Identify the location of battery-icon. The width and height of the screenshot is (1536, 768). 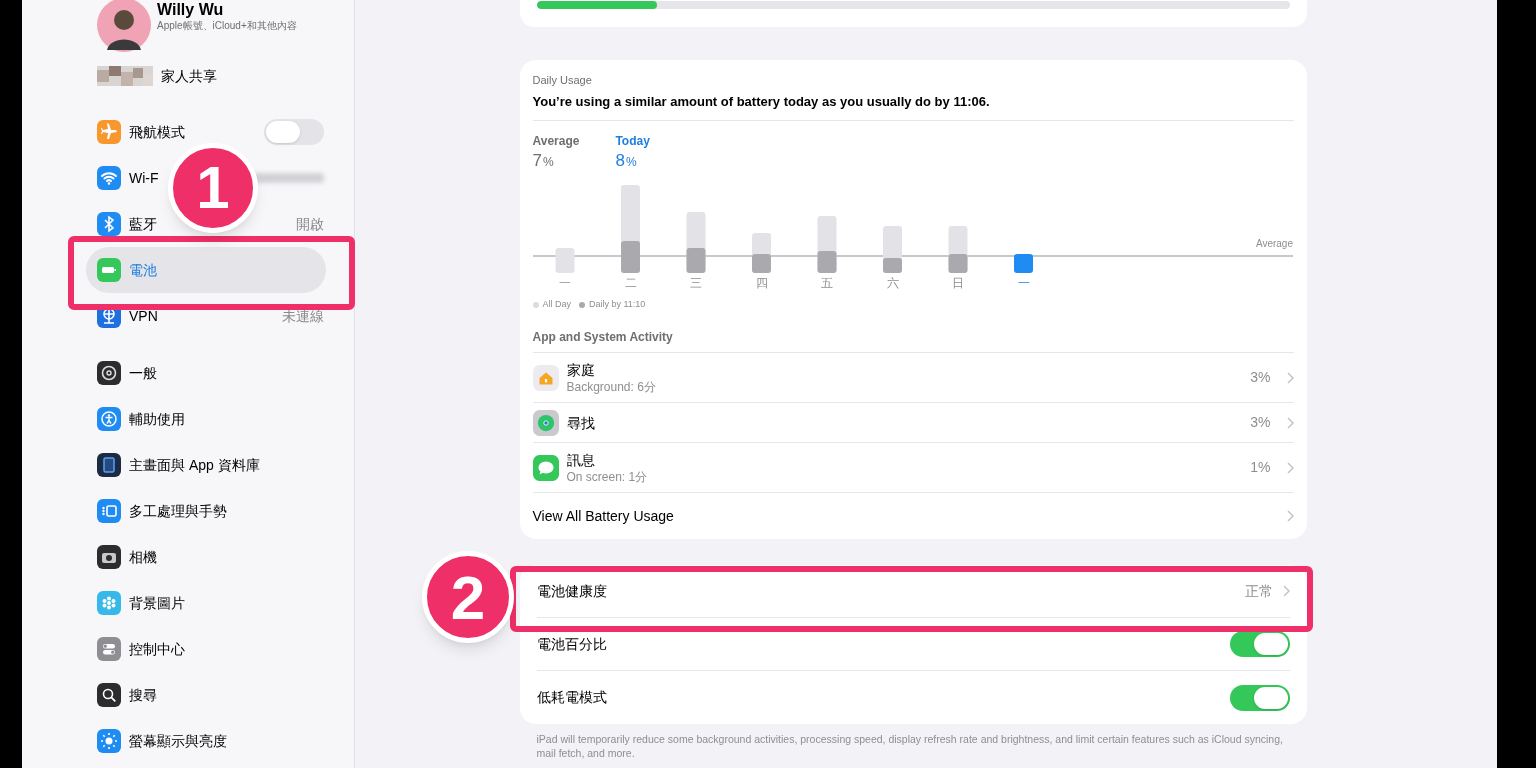
(109, 270).